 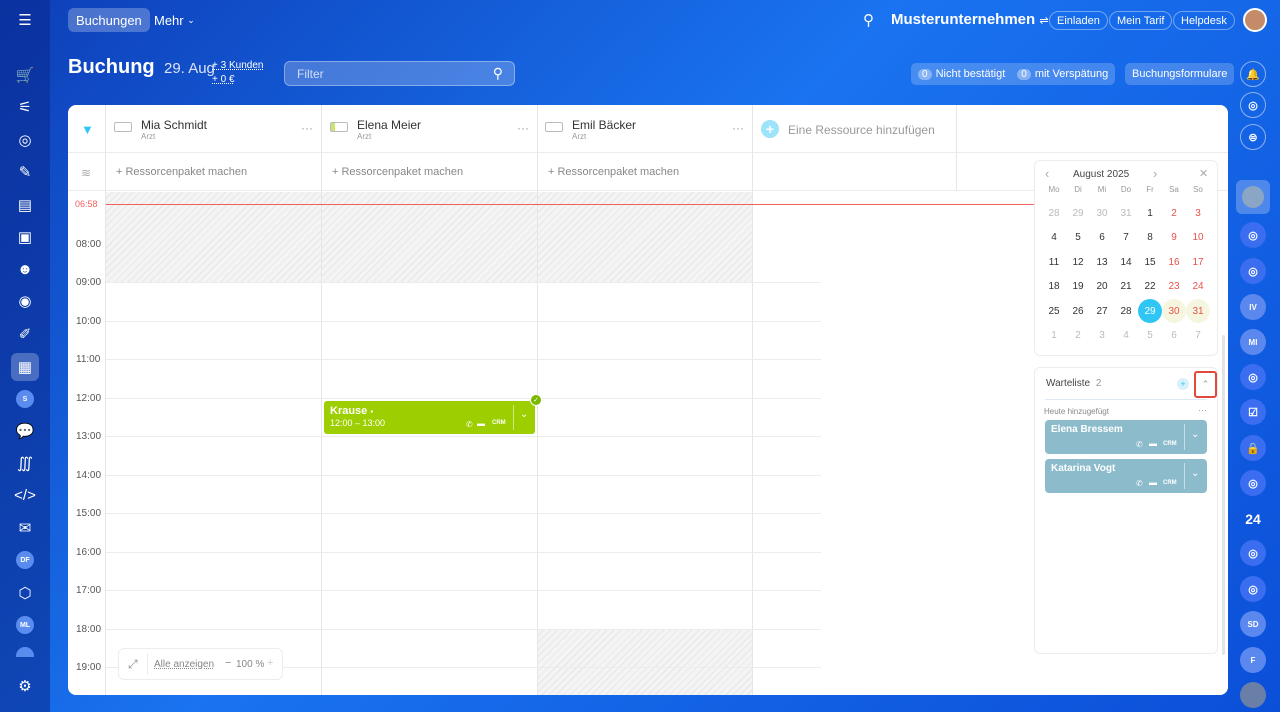 What do you see at coordinates (237, 66) in the screenshot?
I see `kunden-stat: + 3 Kunden` at bounding box center [237, 66].